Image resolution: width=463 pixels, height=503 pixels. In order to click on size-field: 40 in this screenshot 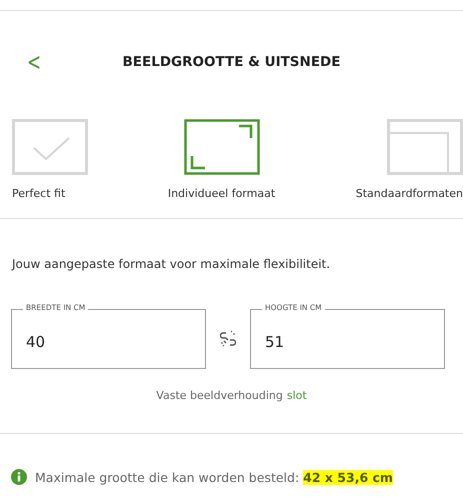, I will do `click(108, 339)`.